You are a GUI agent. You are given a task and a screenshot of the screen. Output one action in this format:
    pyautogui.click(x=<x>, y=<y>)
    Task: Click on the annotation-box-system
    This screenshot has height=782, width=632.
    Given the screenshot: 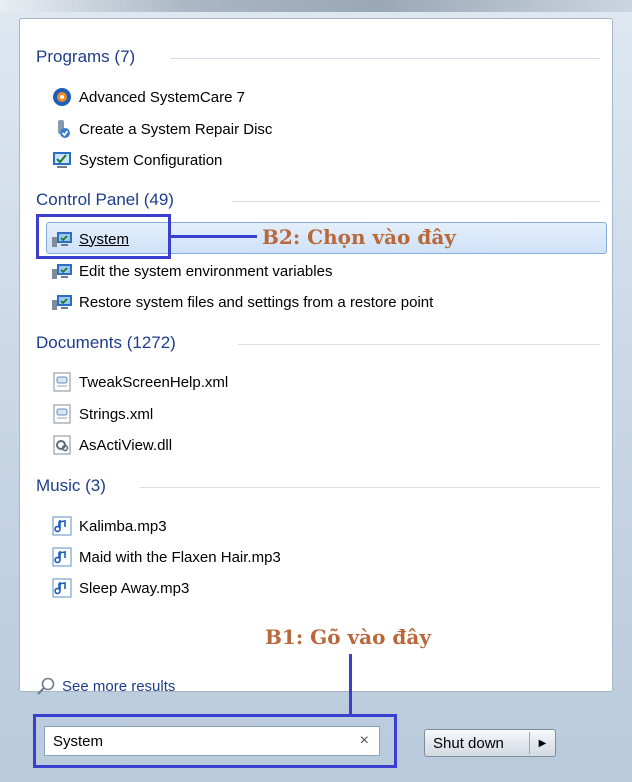 What is the action you would take?
    pyautogui.click(x=103, y=236)
    